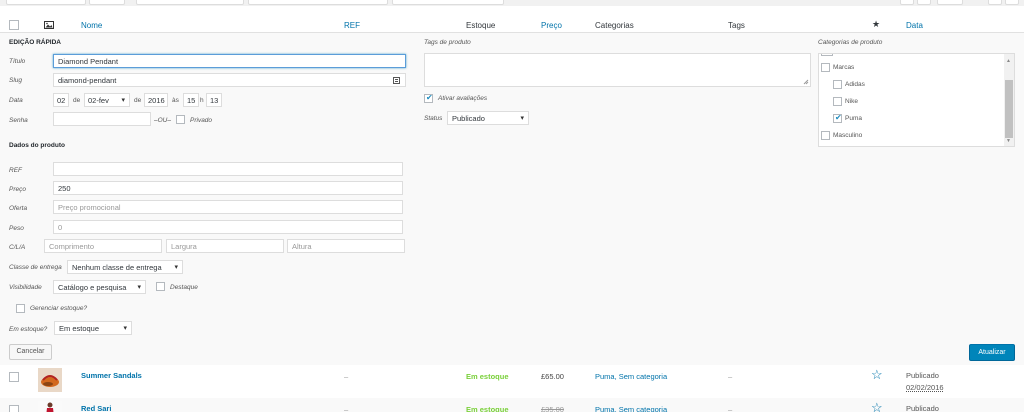  Describe the element at coordinates (14, 25) in the screenshot. I see `select-all-checkbox` at that location.